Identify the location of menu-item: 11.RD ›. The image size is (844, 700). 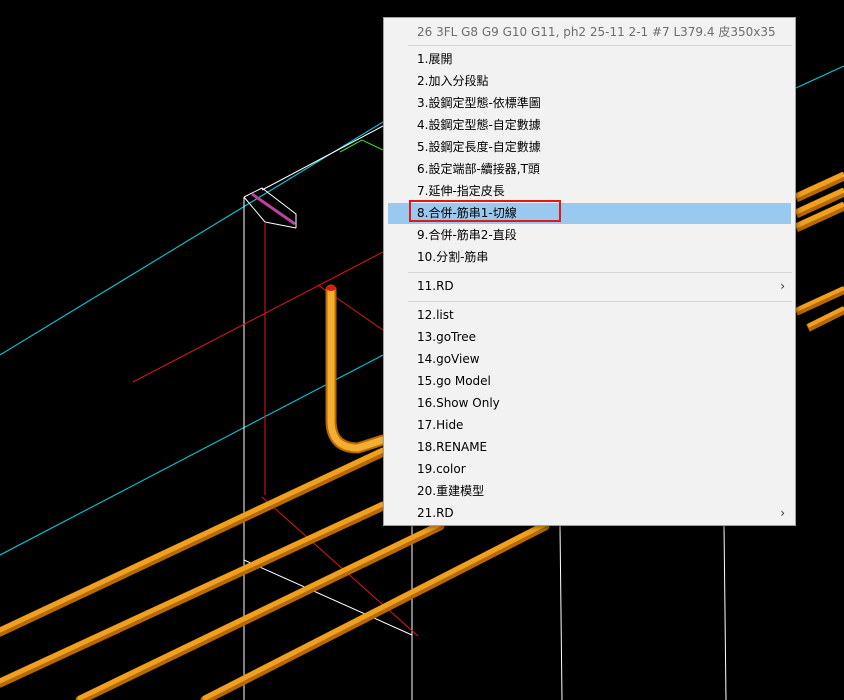
(589, 286).